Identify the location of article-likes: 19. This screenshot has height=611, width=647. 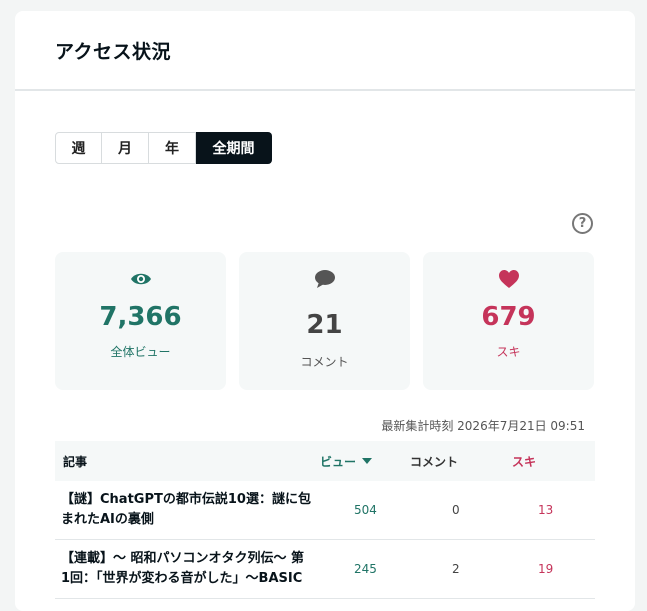
(546, 569).